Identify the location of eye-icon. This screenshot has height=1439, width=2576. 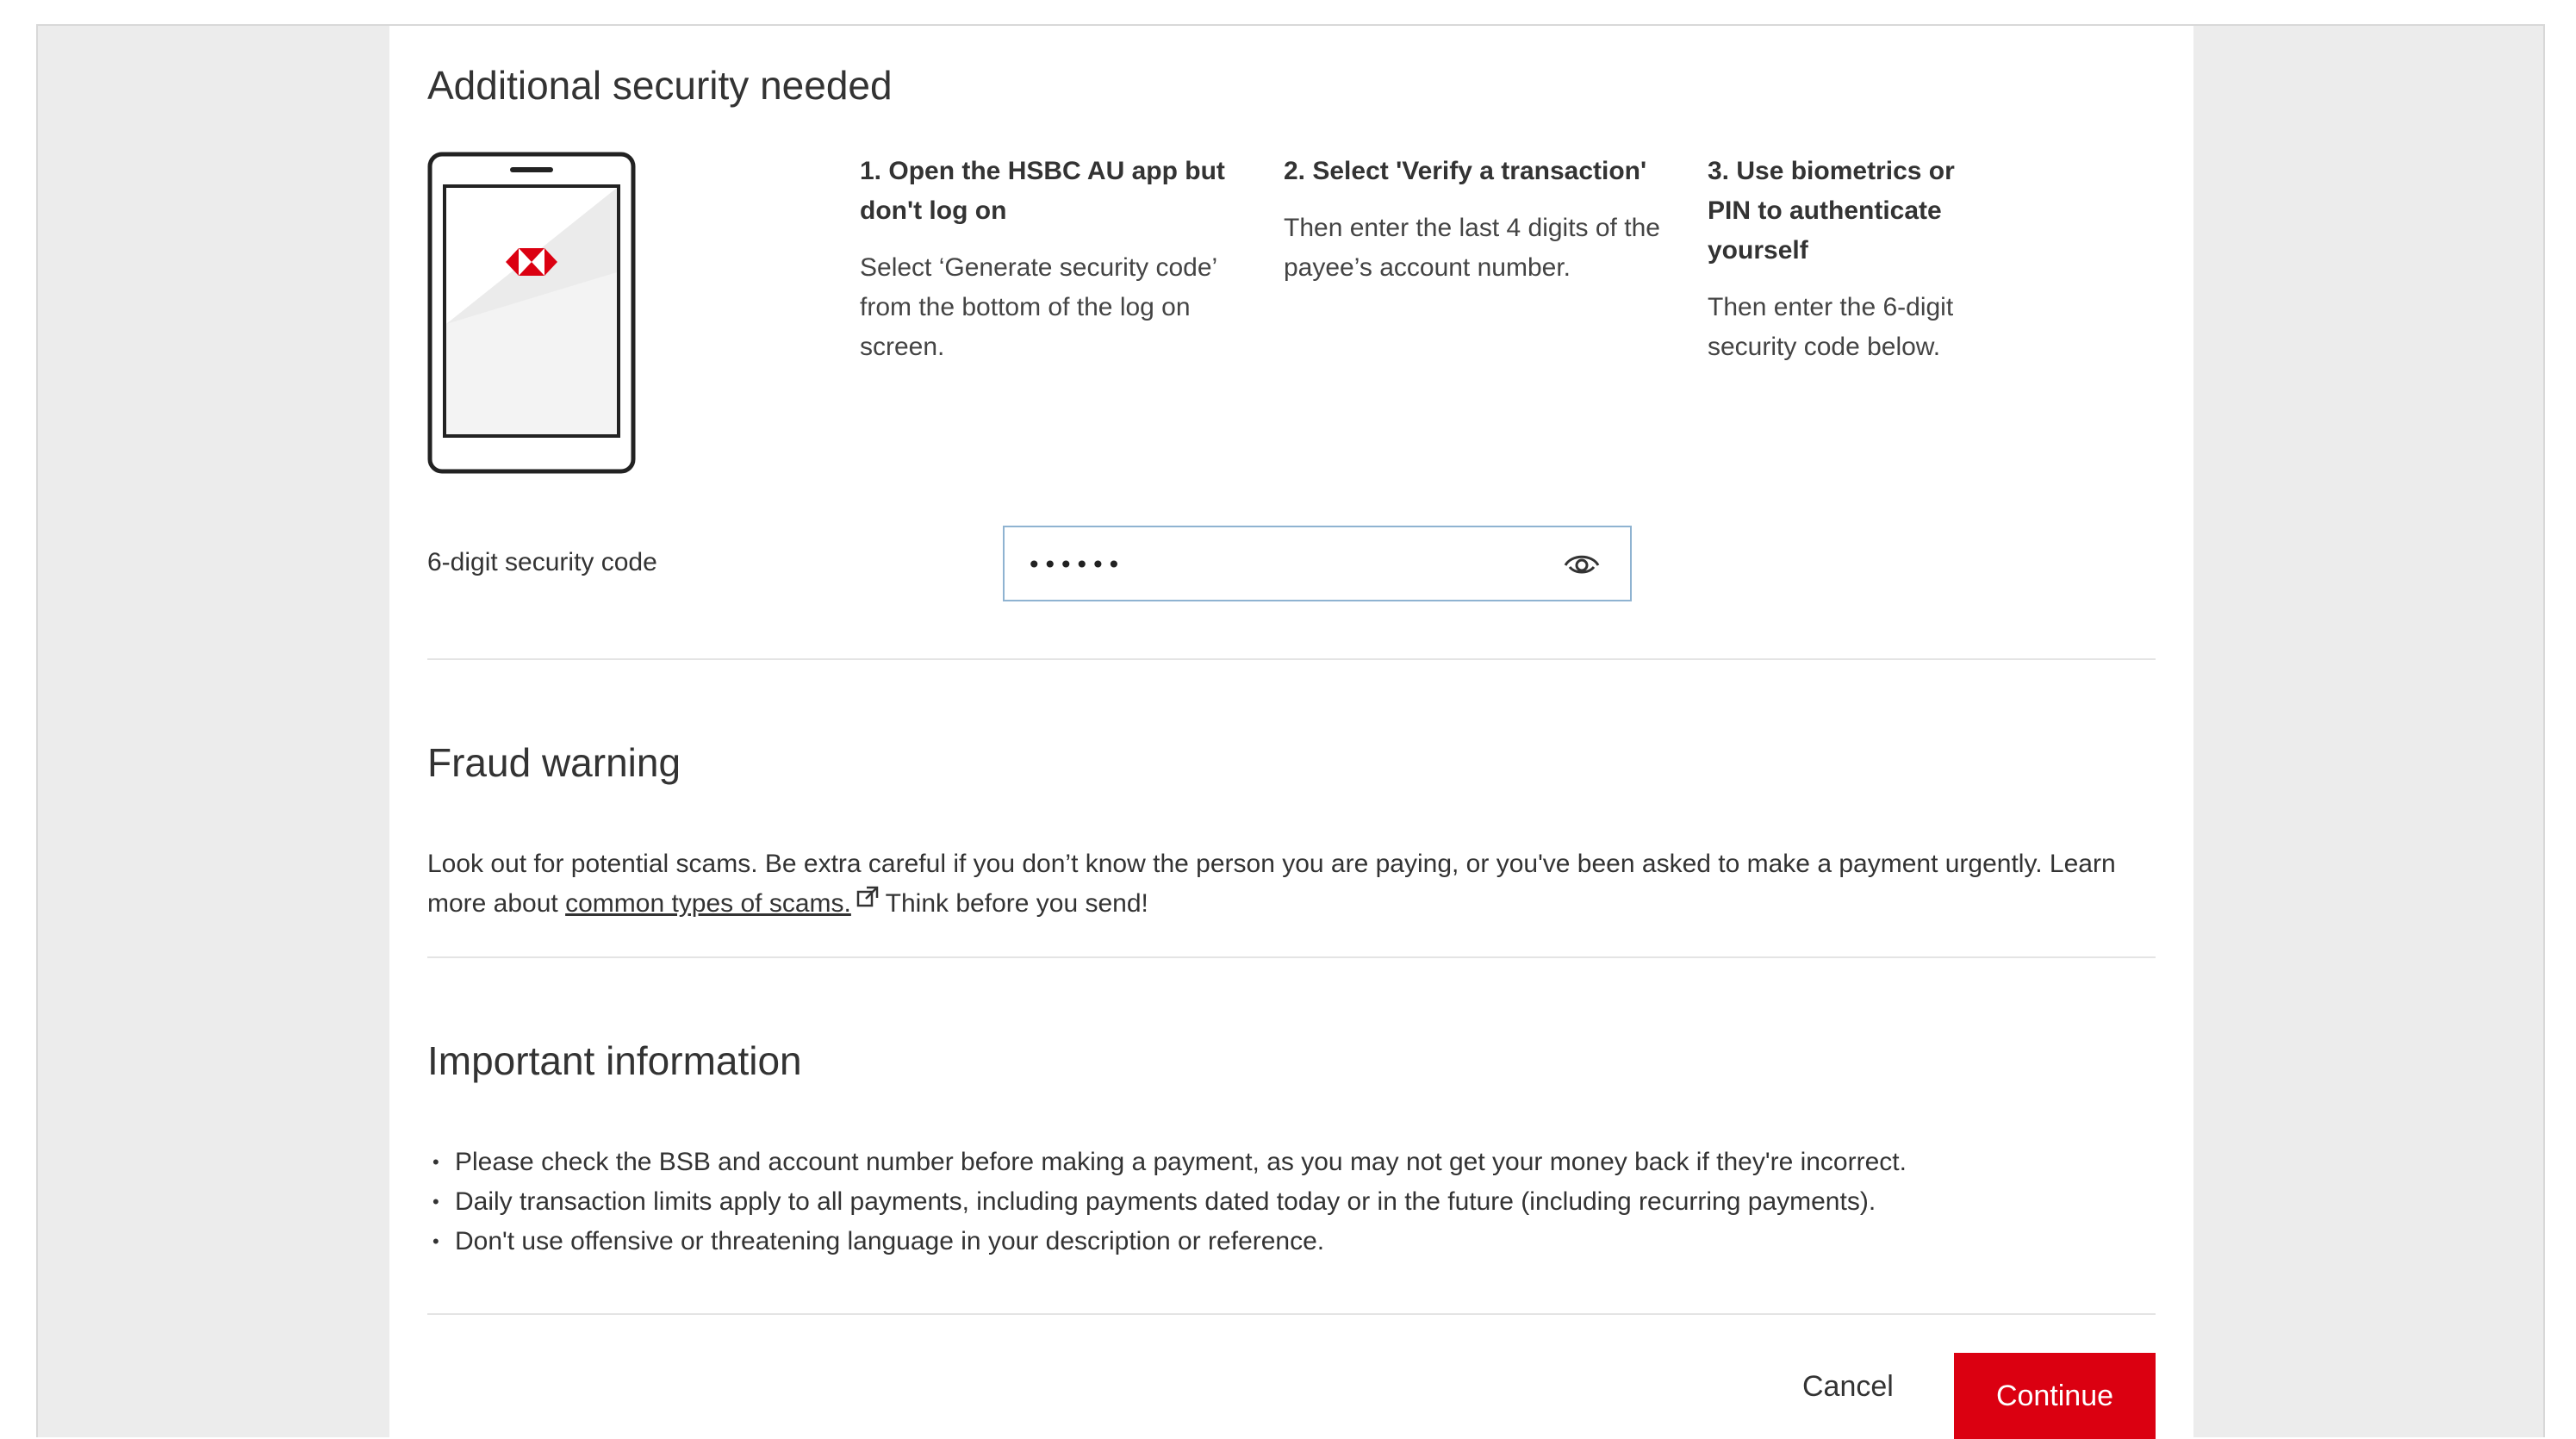
(1582, 563).